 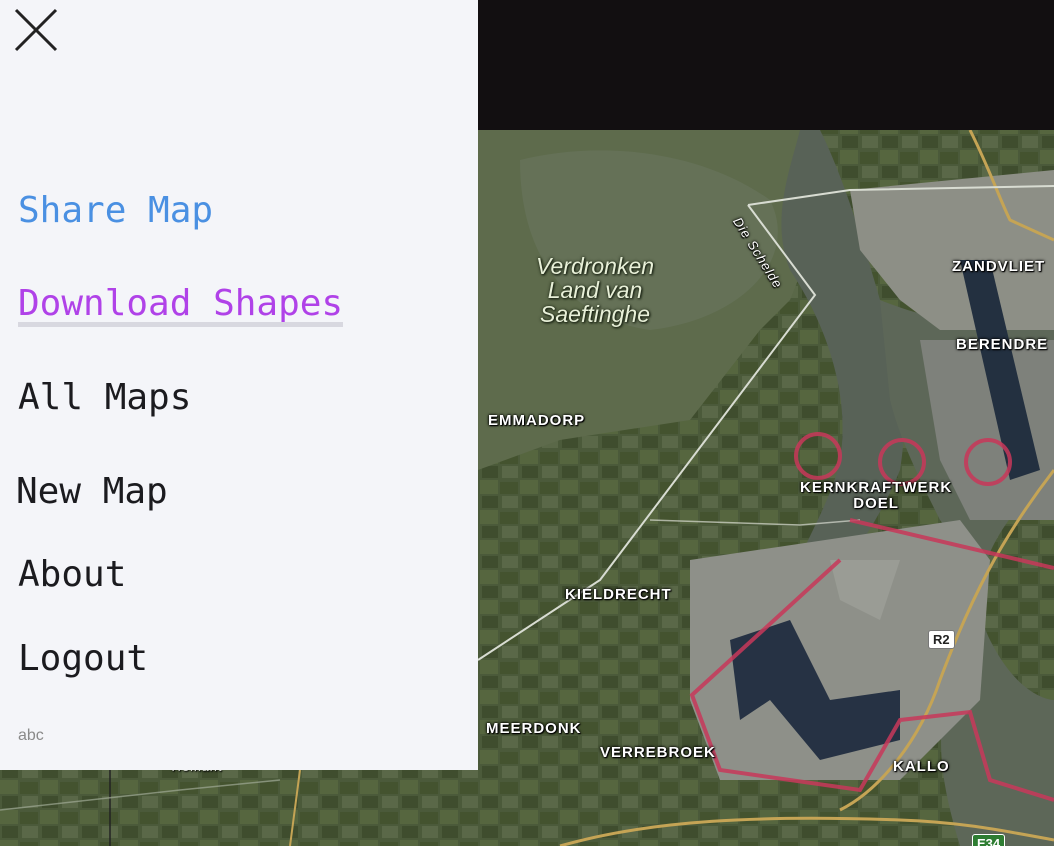 What do you see at coordinates (921, 766) in the screenshot?
I see `map-label-kallo: KALLO` at bounding box center [921, 766].